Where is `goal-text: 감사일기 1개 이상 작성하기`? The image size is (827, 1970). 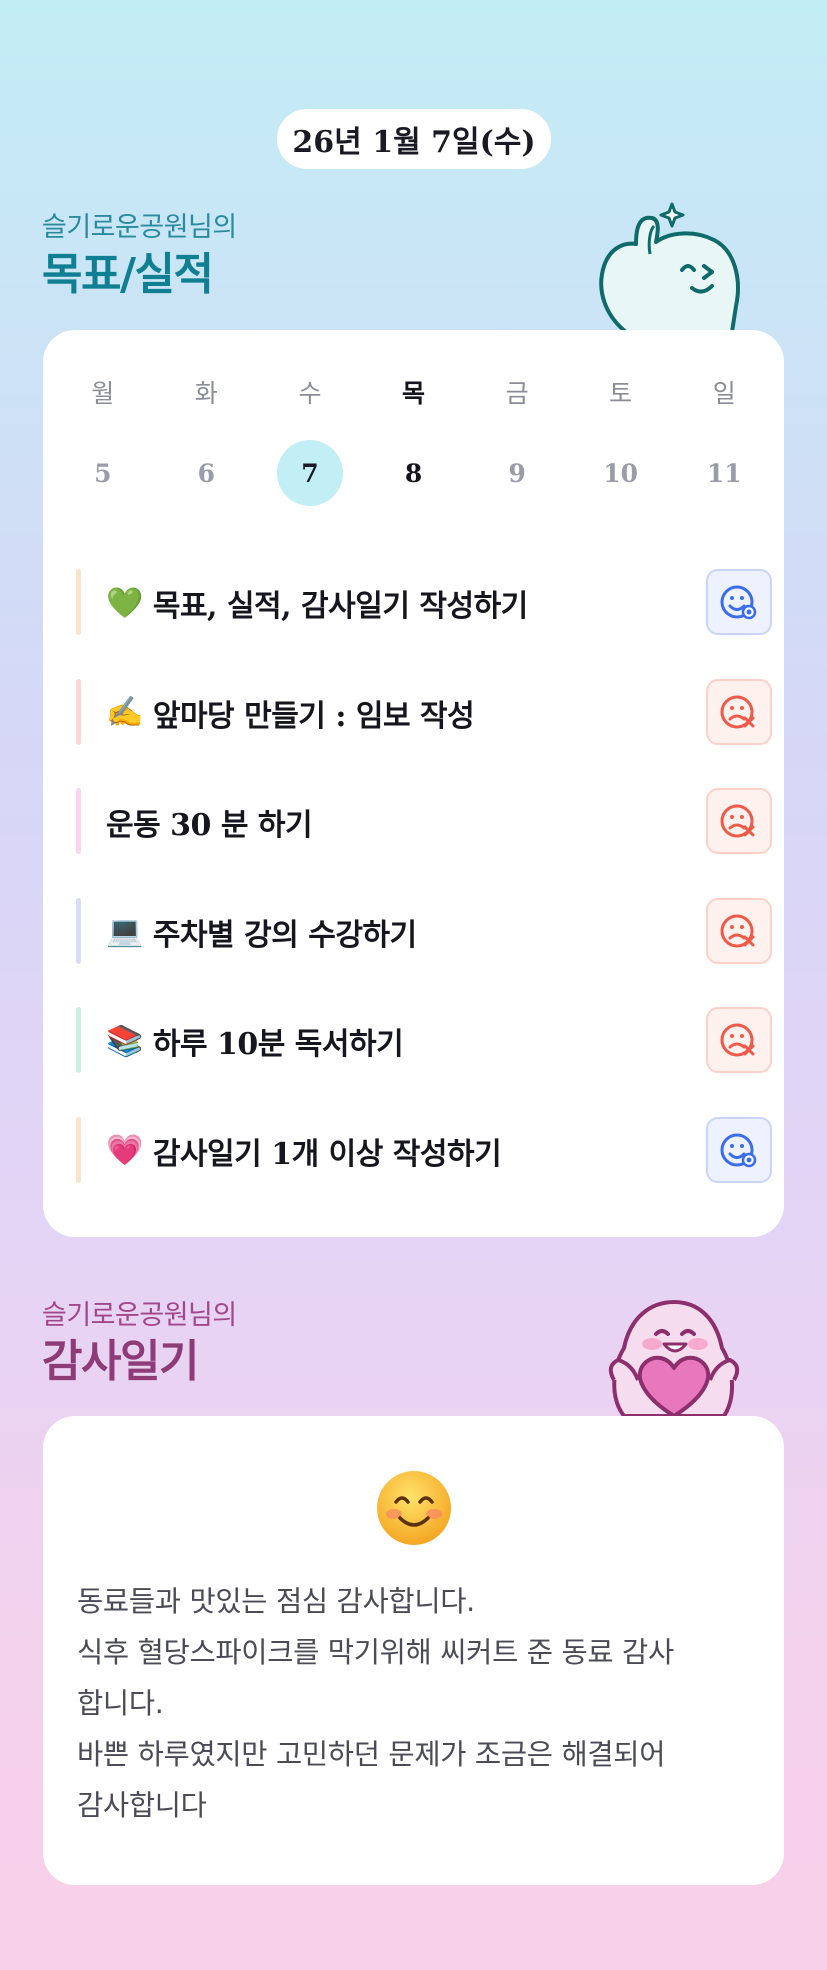
goal-text: 감사일기 1개 이상 작성하기 is located at coordinates (327, 1154).